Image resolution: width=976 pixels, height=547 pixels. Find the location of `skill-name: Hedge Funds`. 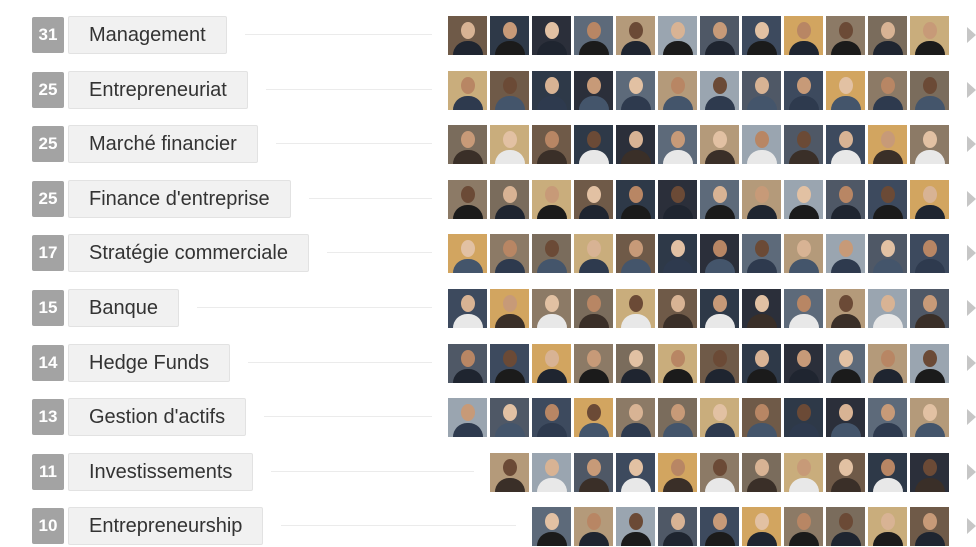

skill-name: Hedge Funds is located at coordinates (149, 363).